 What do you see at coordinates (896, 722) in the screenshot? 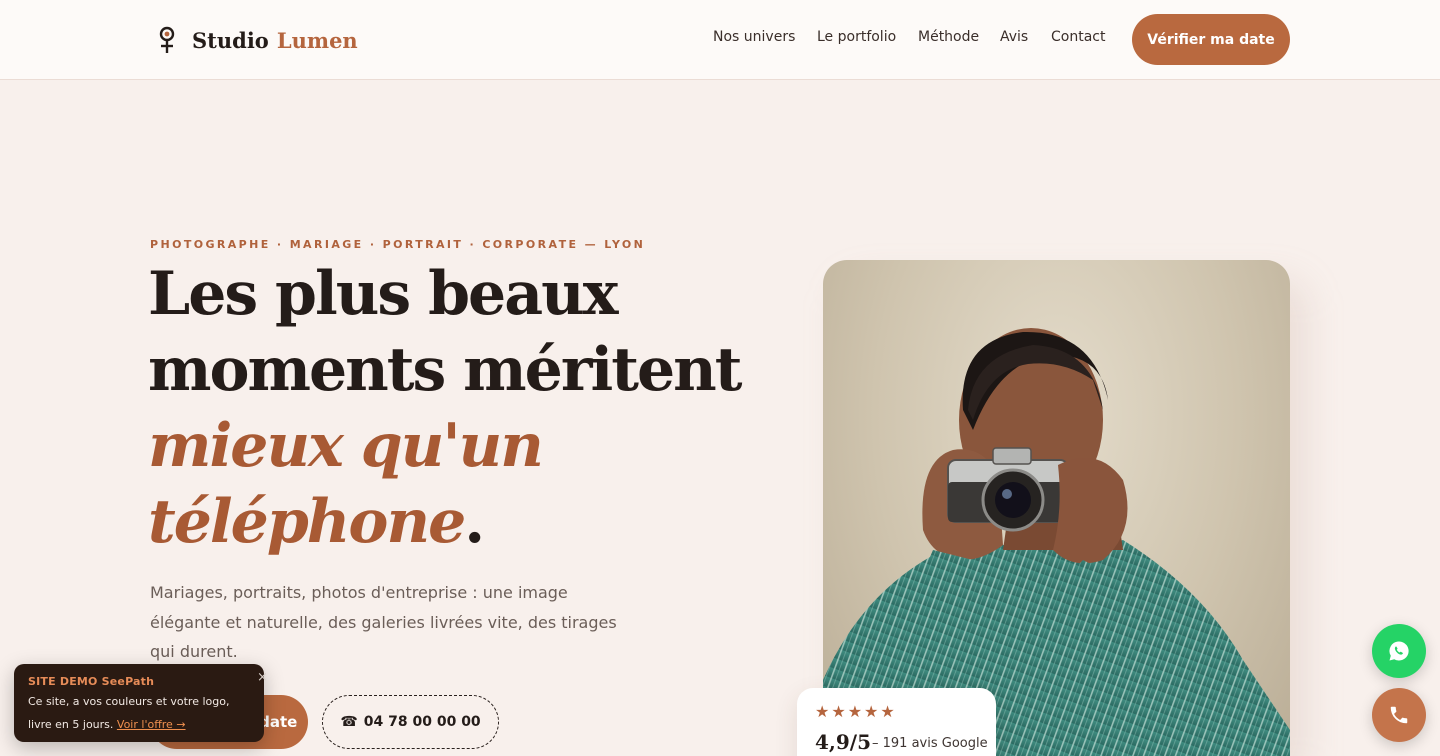
I see `rating-card: ★★★★★ 4,9/5 – 191 avis Google` at bounding box center [896, 722].